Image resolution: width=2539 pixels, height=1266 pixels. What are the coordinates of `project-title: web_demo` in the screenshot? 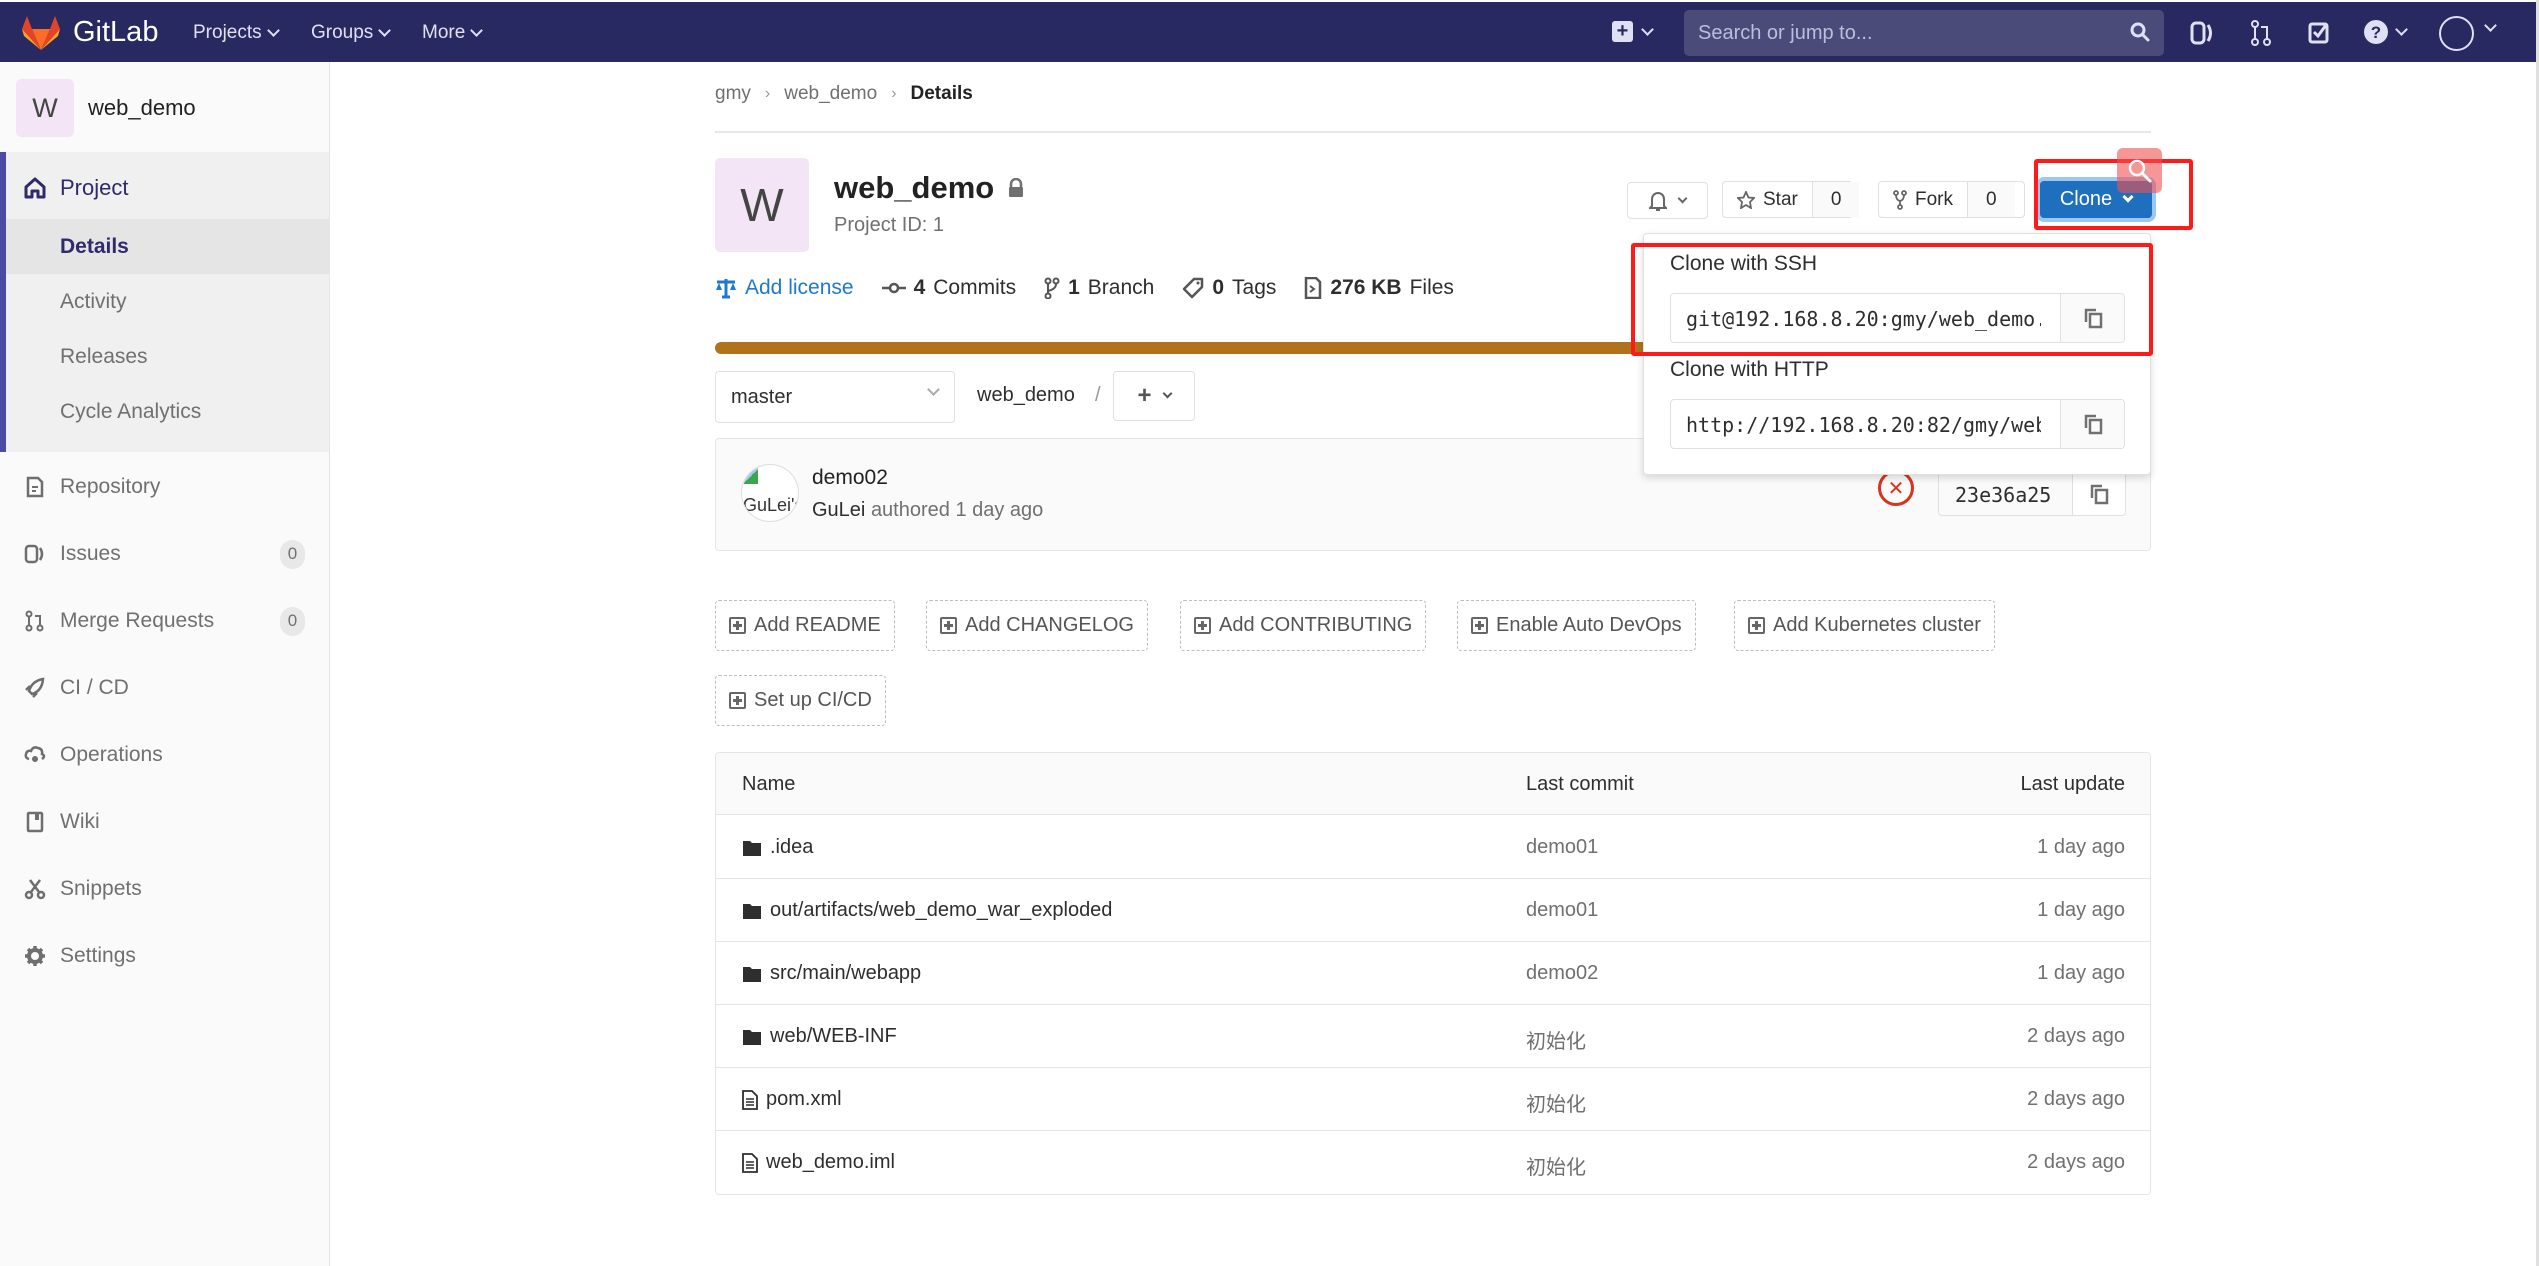 It's located at (929, 188).